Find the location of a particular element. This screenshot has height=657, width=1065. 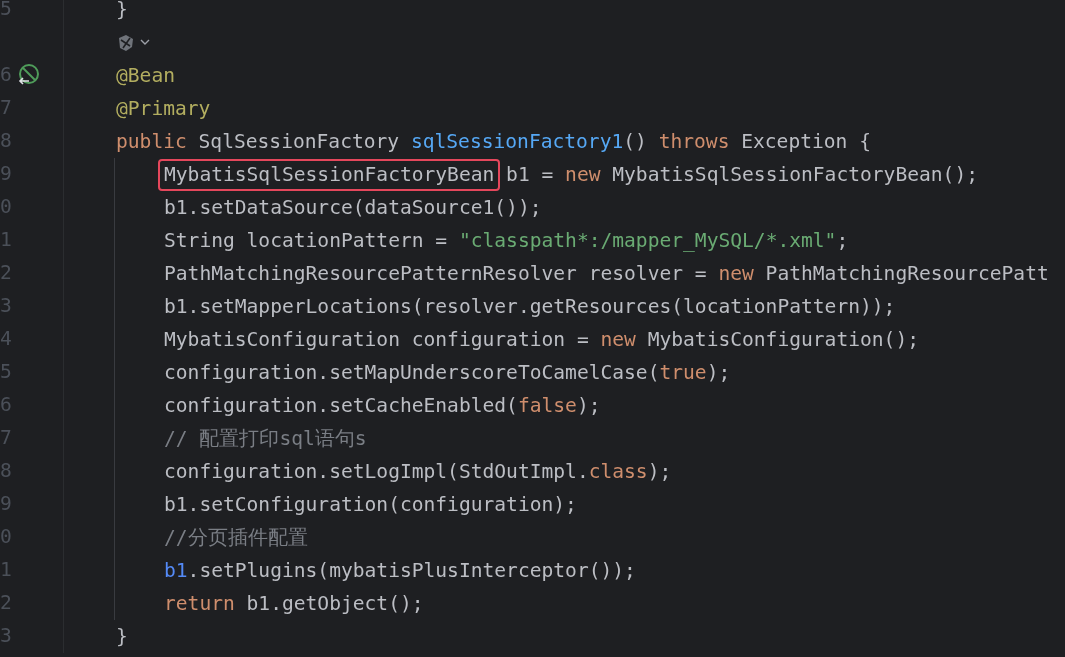

code-text: b1.setConfiguration(configuration); is located at coordinates (370, 504).